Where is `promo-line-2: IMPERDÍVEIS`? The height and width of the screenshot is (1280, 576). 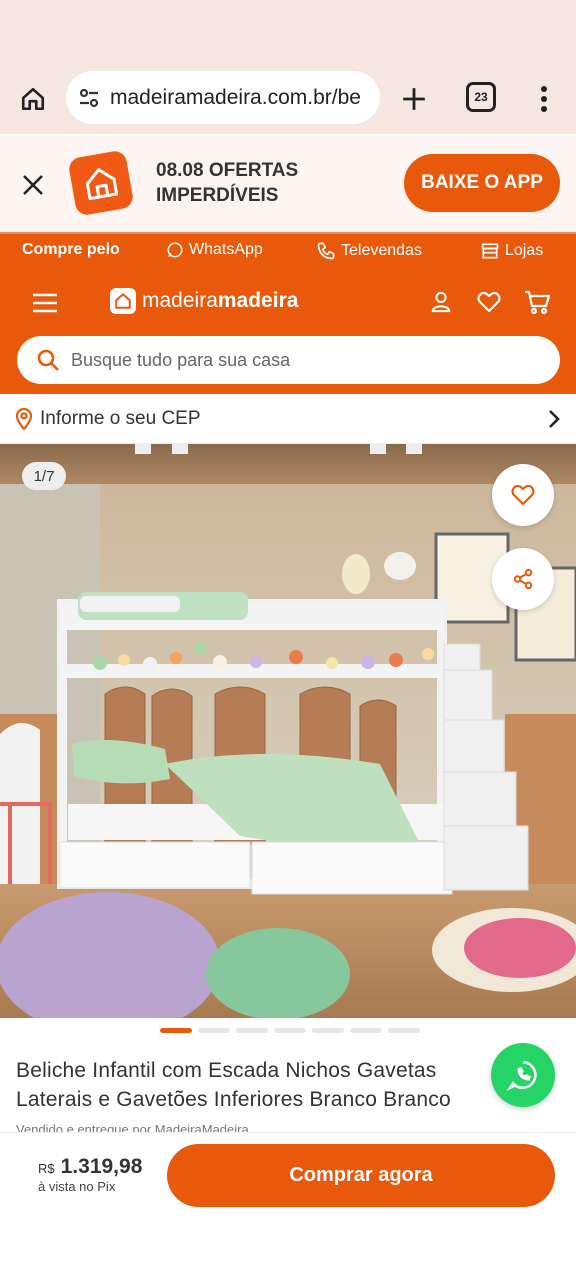 promo-line-2: IMPERDÍVEIS is located at coordinates (217, 195).